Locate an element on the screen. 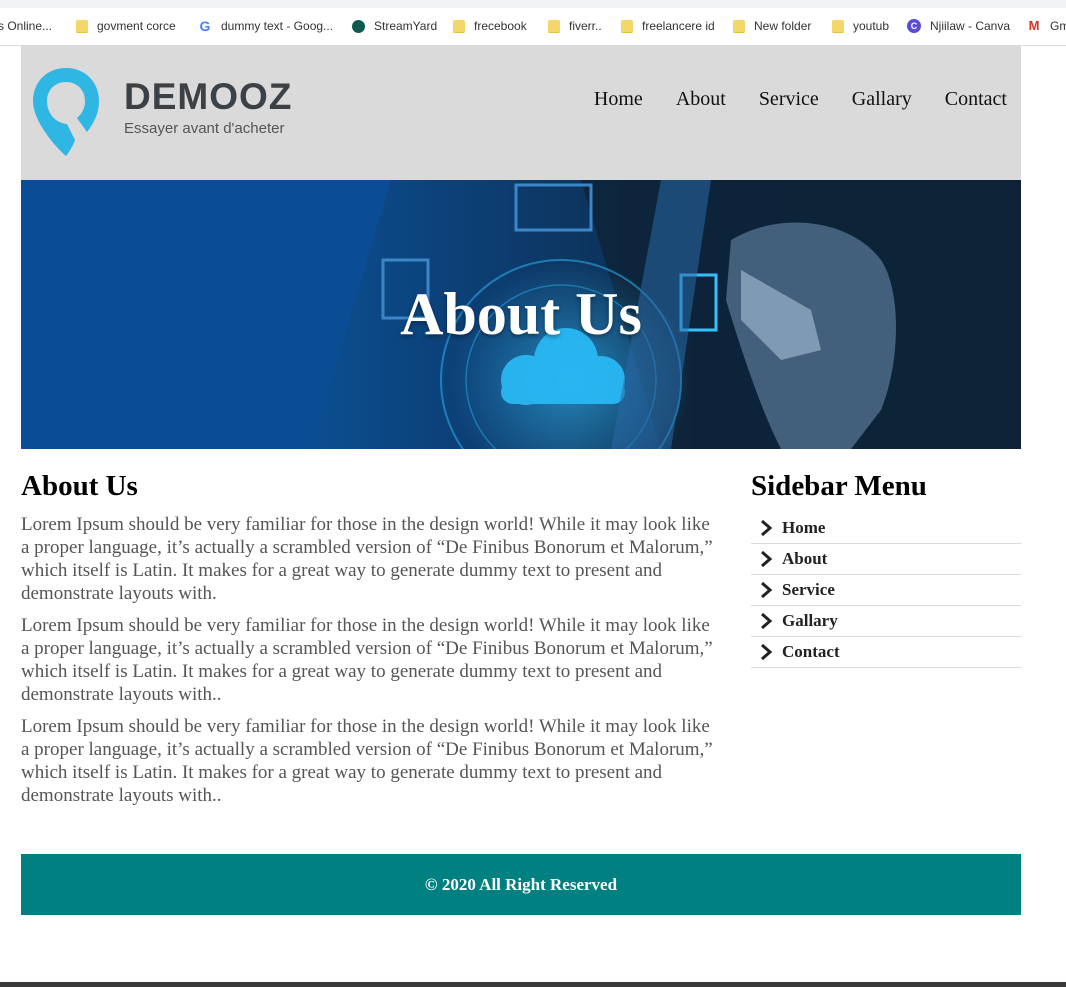  banner-title: About Us is located at coordinates (521, 314).